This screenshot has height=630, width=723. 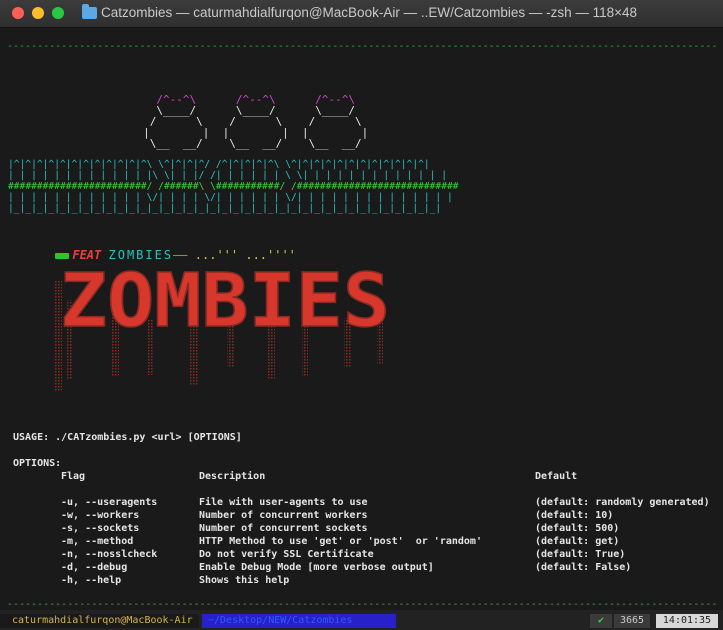 I want to click on option-flag: -n, --nosslcheck, so click(x=109, y=554).